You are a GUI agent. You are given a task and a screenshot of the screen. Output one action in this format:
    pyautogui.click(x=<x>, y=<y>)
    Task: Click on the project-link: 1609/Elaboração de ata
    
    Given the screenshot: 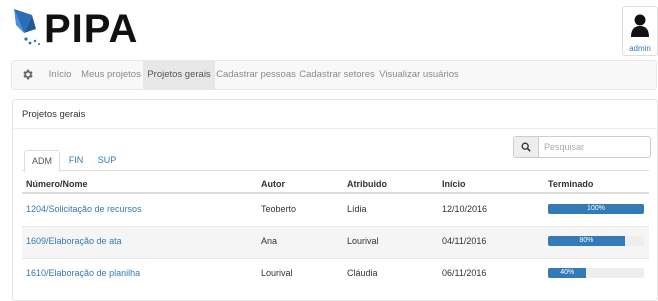 What is the action you would take?
    pyautogui.click(x=74, y=241)
    